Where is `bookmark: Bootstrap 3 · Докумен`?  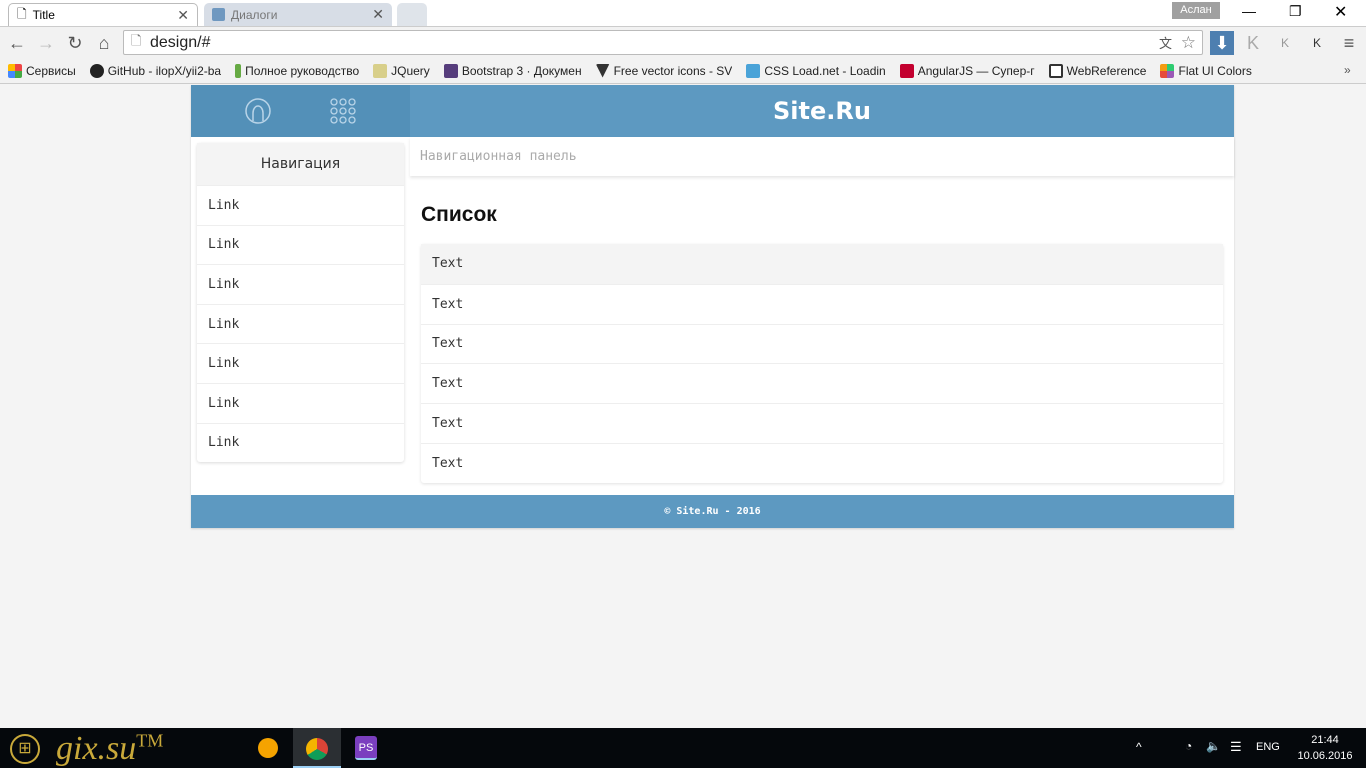 bookmark: Bootstrap 3 · Докумен is located at coordinates (512, 70).